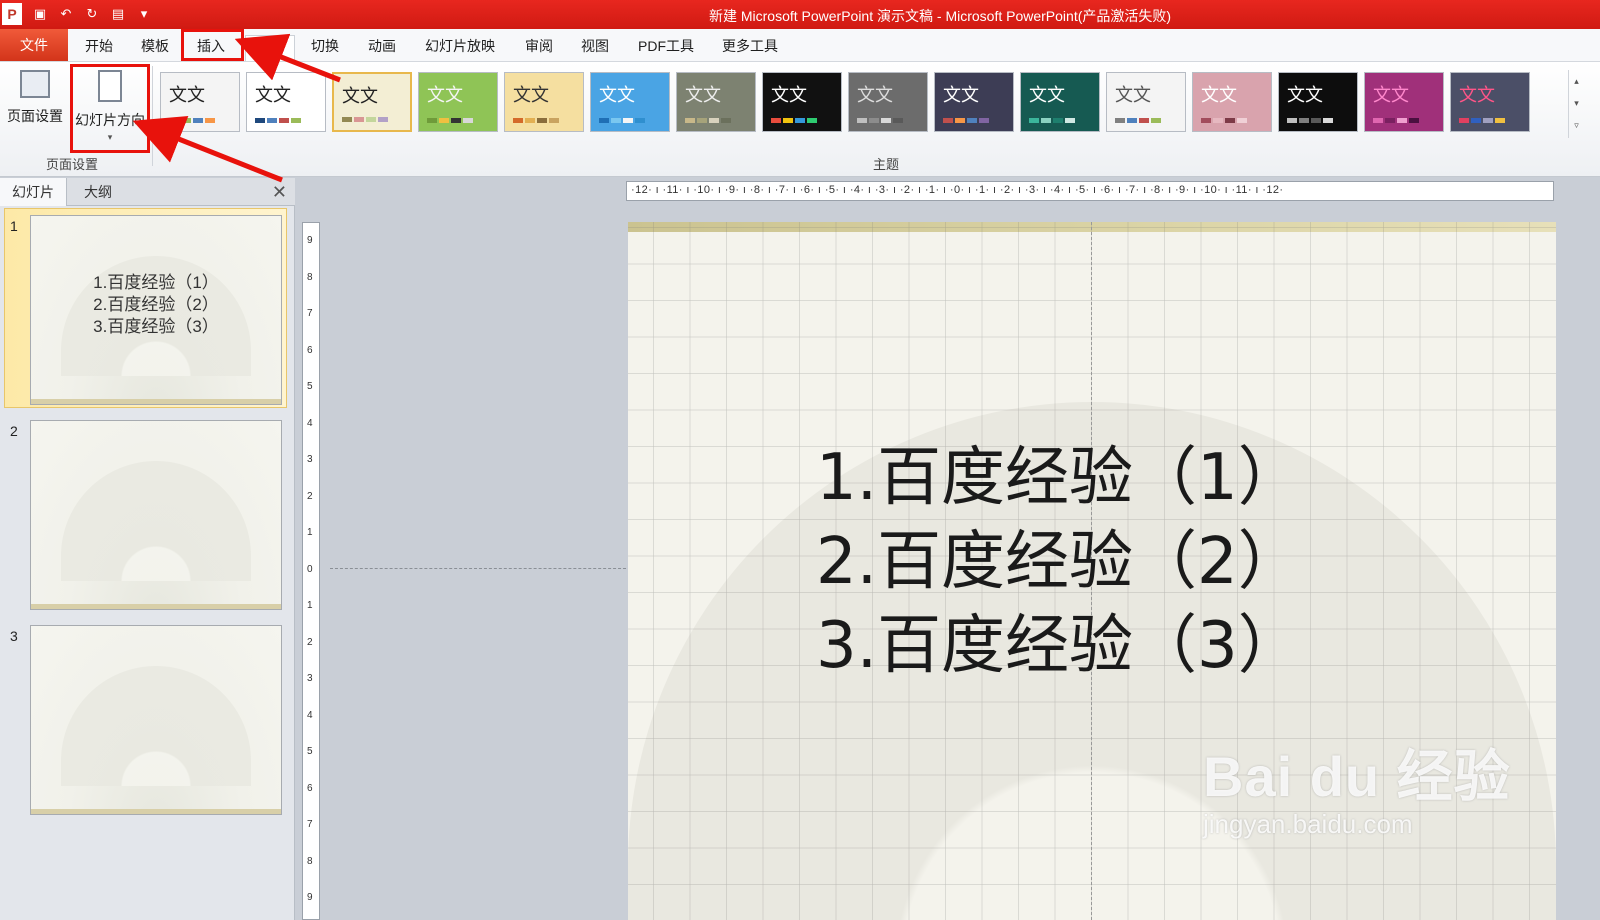 The height and width of the screenshot is (920, 1600). Describe the element at coordinates (270, 48) in the screenshot. I see `tab-design: 设计` at that location.